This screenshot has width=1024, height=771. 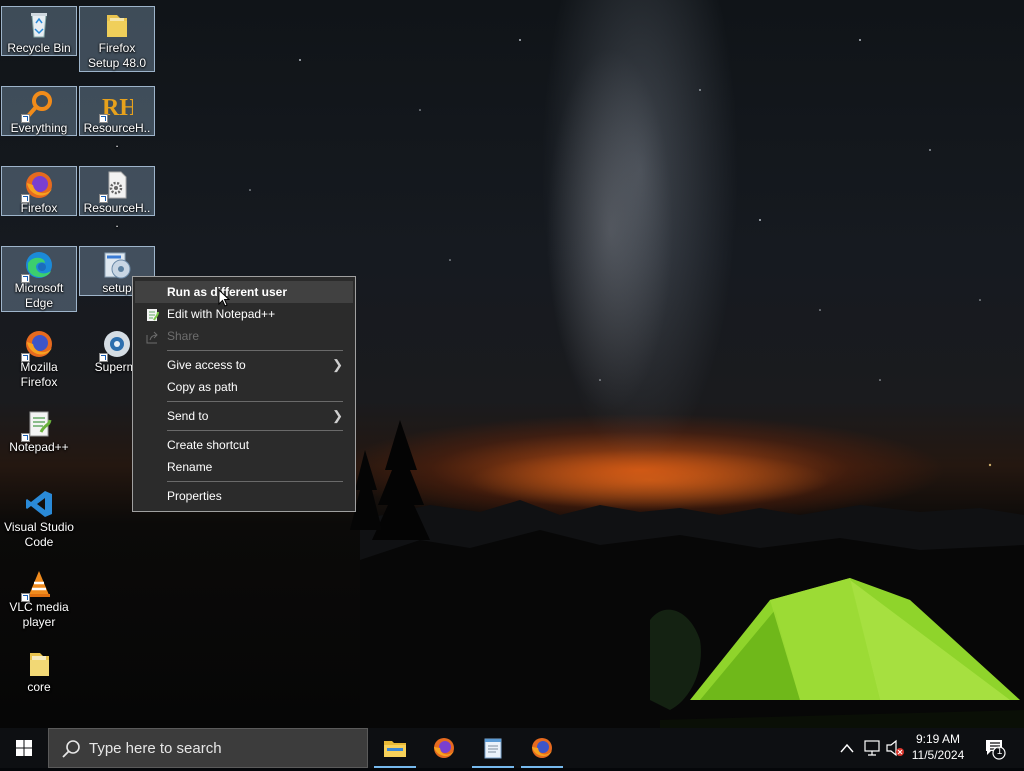 I want to click on taskbar-notepad, so click(x=493, y=748).